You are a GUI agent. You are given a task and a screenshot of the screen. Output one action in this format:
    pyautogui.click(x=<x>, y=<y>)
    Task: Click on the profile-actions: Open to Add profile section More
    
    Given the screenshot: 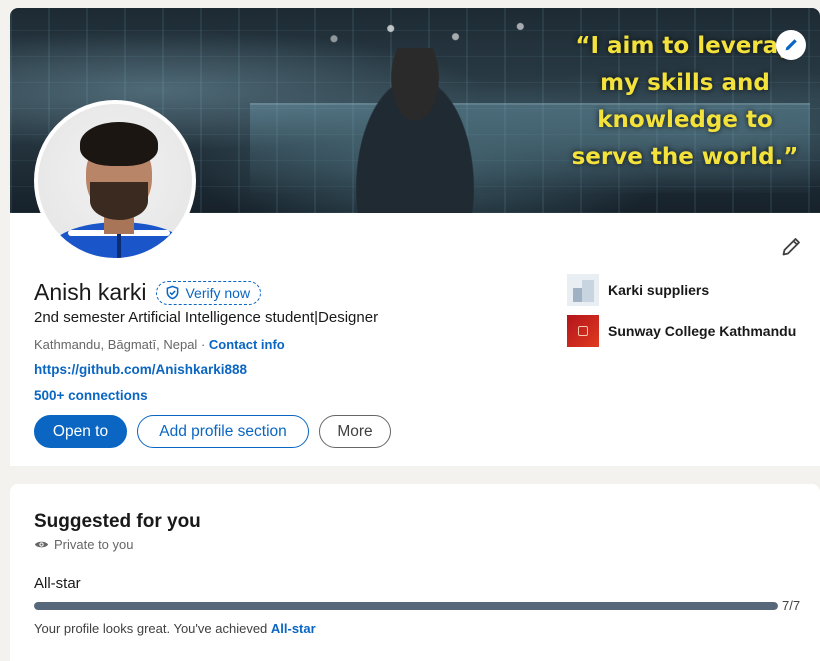 What is the action you would take?
    pyautogui.click(x=212, y=431)
    